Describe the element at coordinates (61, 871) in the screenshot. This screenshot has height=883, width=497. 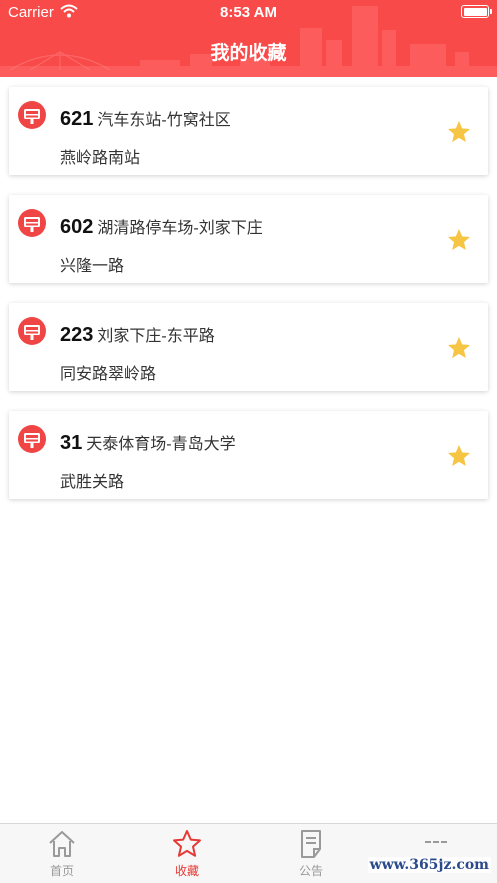
I see `tab-home-label: 首页` at that location.